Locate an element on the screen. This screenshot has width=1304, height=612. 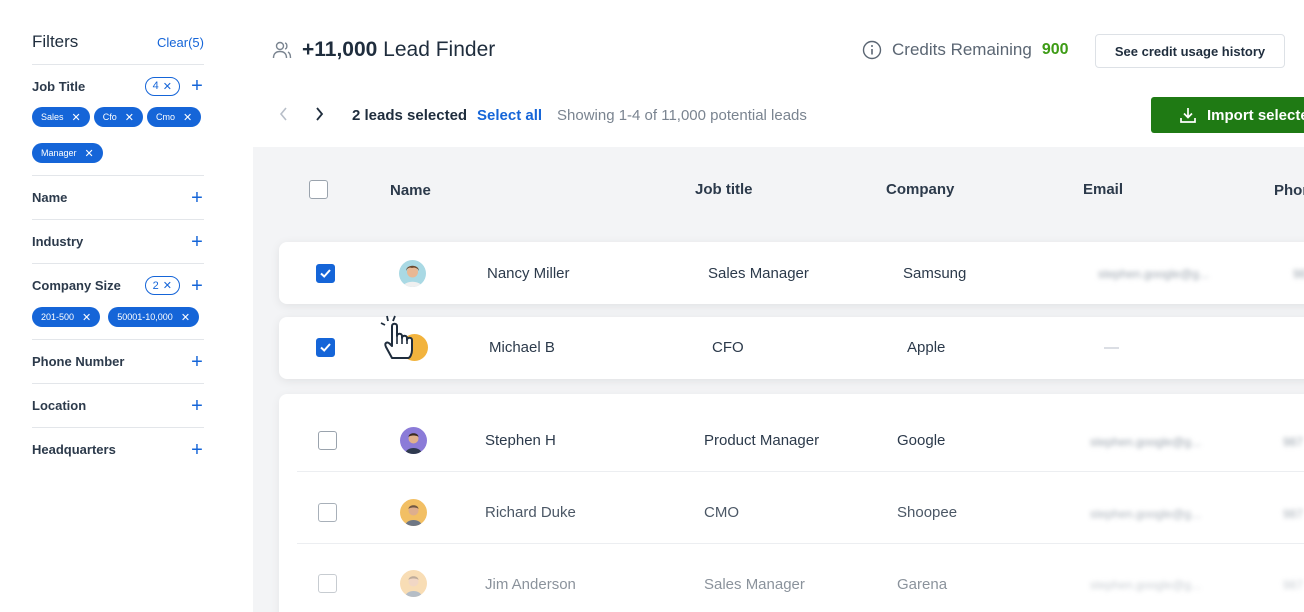
credits-label: Credits Remaining is located at coordinates (962, 49).